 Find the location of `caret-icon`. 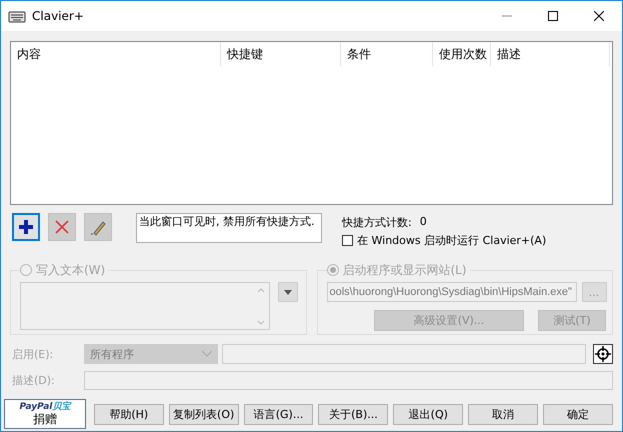

caret-icon is located at coordinates (288, 292).